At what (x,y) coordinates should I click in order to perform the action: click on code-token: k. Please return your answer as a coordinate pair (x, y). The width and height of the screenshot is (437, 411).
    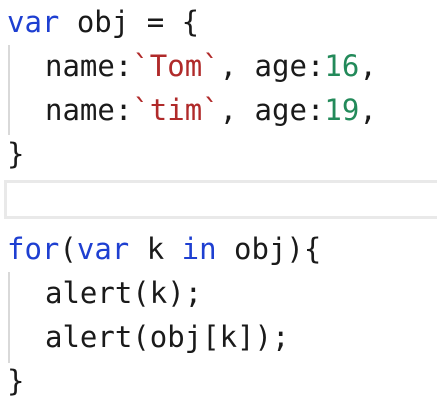
    Looking at the image, I should click on (155, 249).